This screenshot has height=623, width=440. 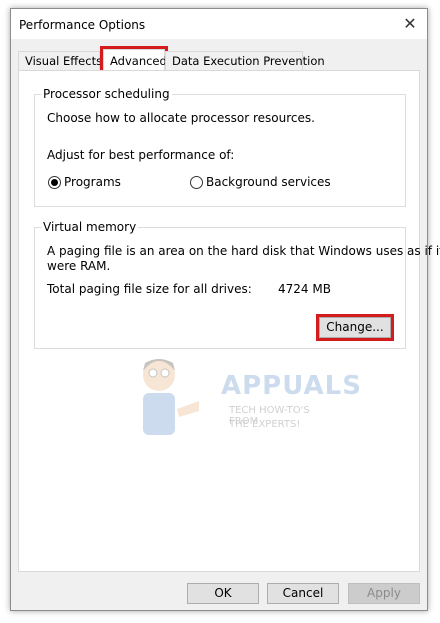 What do you see at coordinates (171, 397) in the screenshot?
I see `appuals-mascot-icon` at bounding box center [171, 397].